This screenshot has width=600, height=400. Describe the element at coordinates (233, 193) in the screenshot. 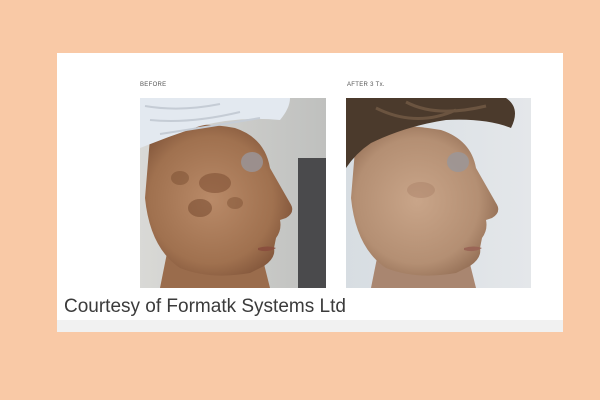

I see `before-photo` at that location.